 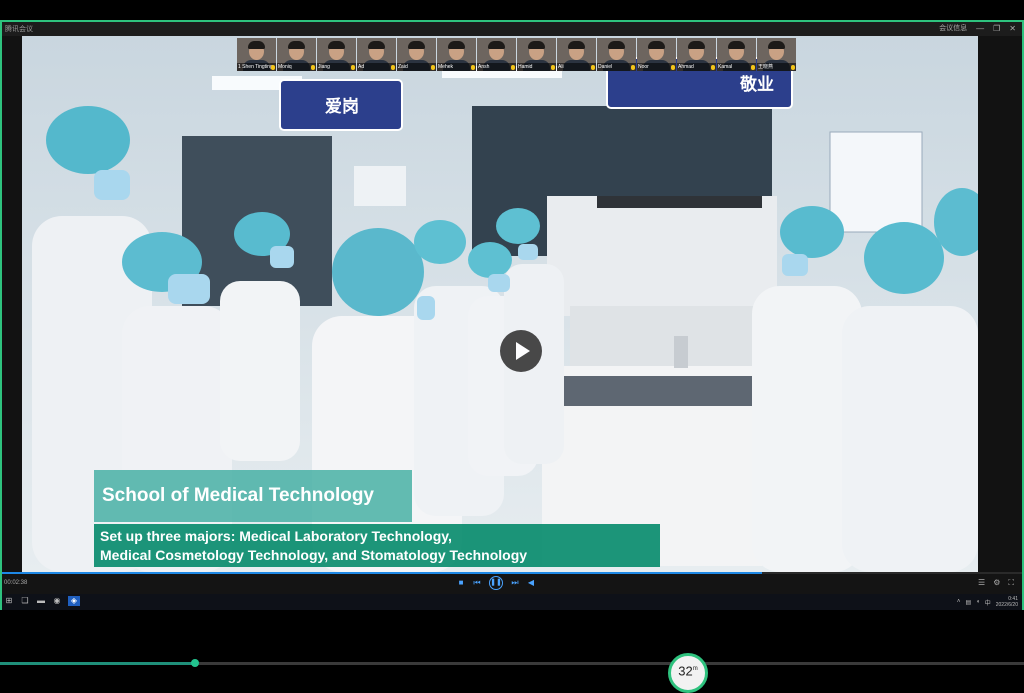 I want to click on settings-icon: ⚙, so click(x=996, y=583).